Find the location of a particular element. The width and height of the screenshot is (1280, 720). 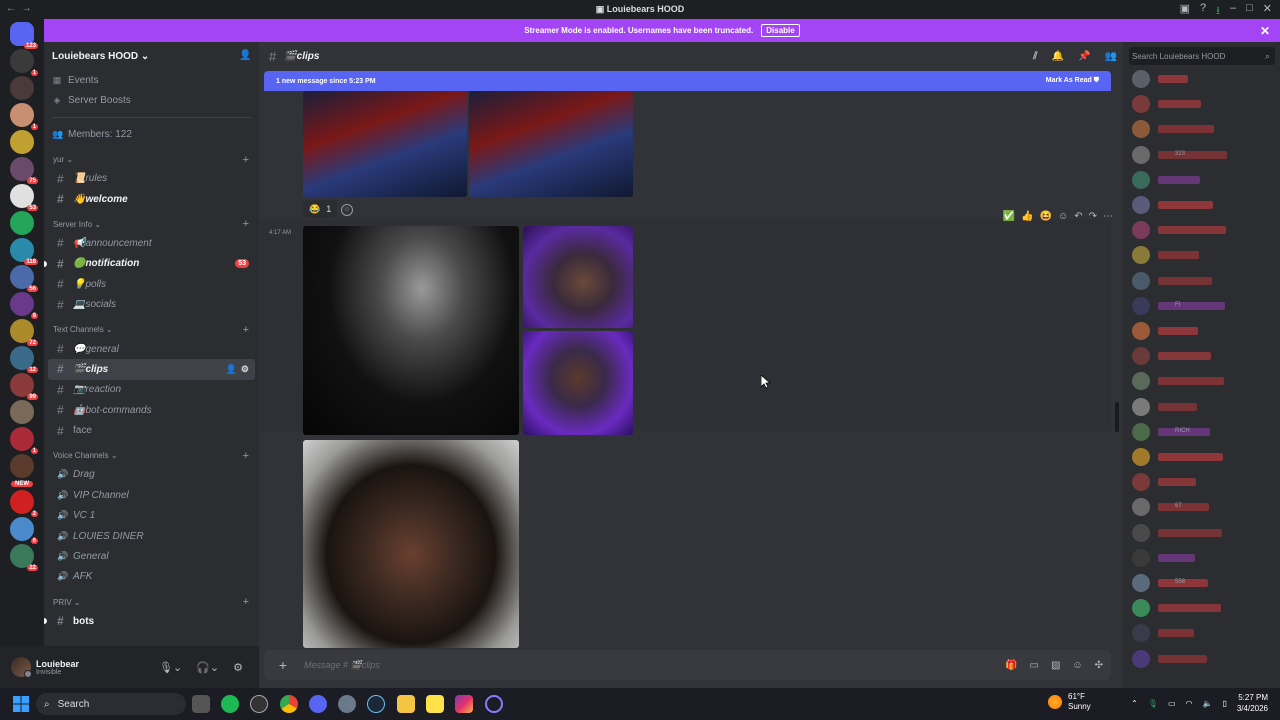

check-emoji-icon: ✅ is located at coordinates (1009, 216).